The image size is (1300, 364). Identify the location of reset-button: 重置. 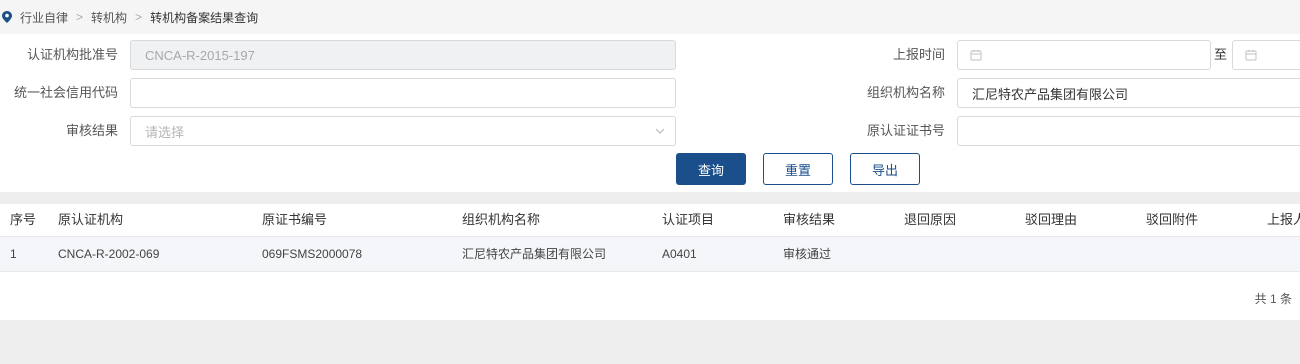
(798, 169).